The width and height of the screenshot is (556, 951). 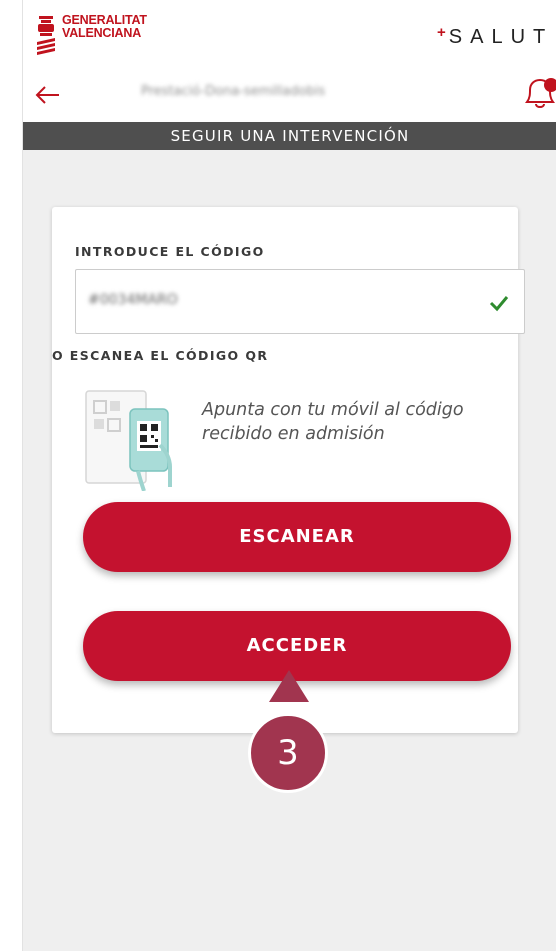 What do you see at coordinates (289, 686) in the screenshot?
I see `step-pointer-icon` at bounding box center [289, 686].